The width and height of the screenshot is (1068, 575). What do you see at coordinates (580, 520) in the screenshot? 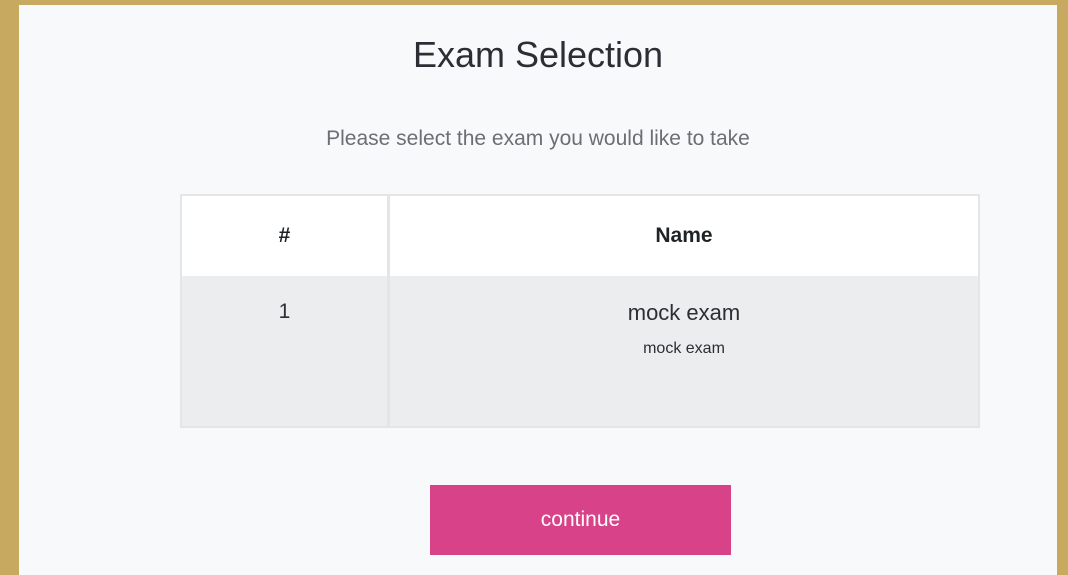
I see `continue-button: continue` at bounding box center [580, 520].